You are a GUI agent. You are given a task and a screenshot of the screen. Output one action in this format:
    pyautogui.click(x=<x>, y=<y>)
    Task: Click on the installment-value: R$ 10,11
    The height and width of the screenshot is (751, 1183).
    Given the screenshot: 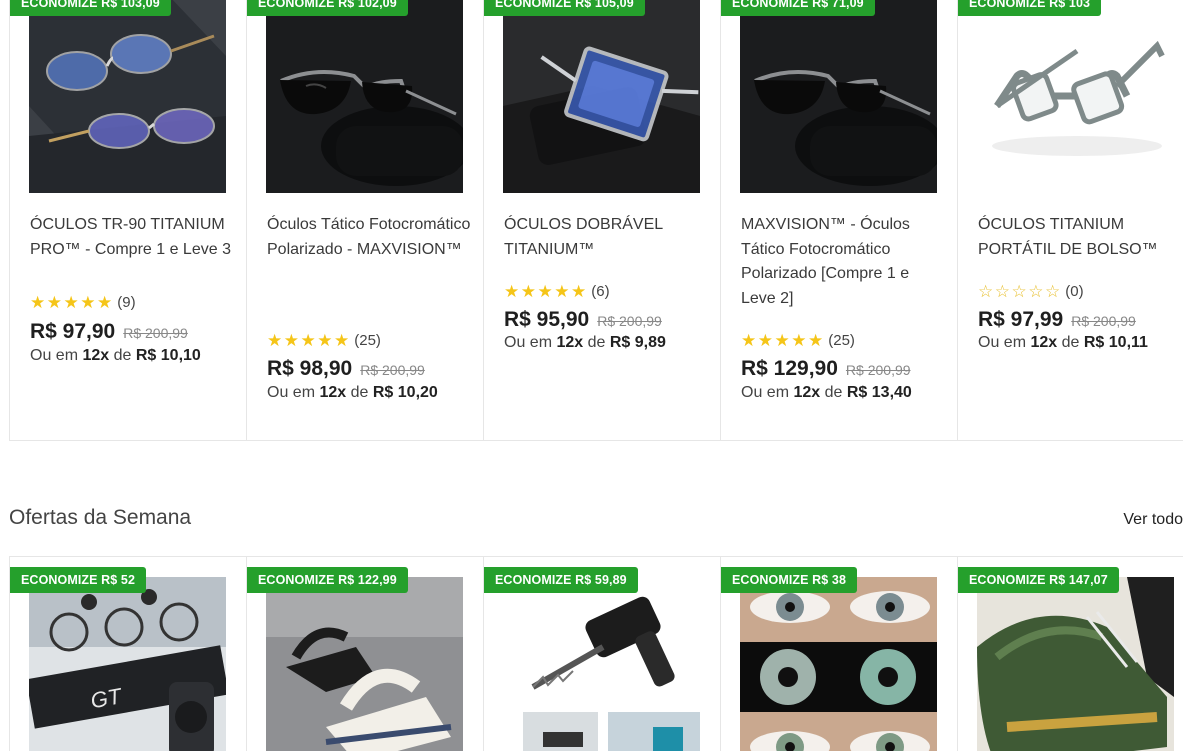 What is the action you would take?
    pyautogui.click(x=1115, y=342)
    